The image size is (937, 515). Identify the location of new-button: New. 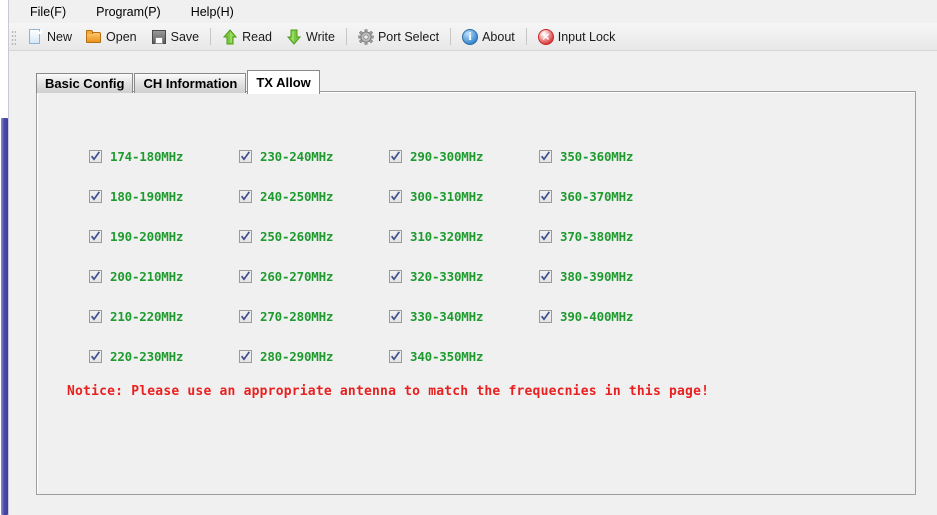
(49, 37).